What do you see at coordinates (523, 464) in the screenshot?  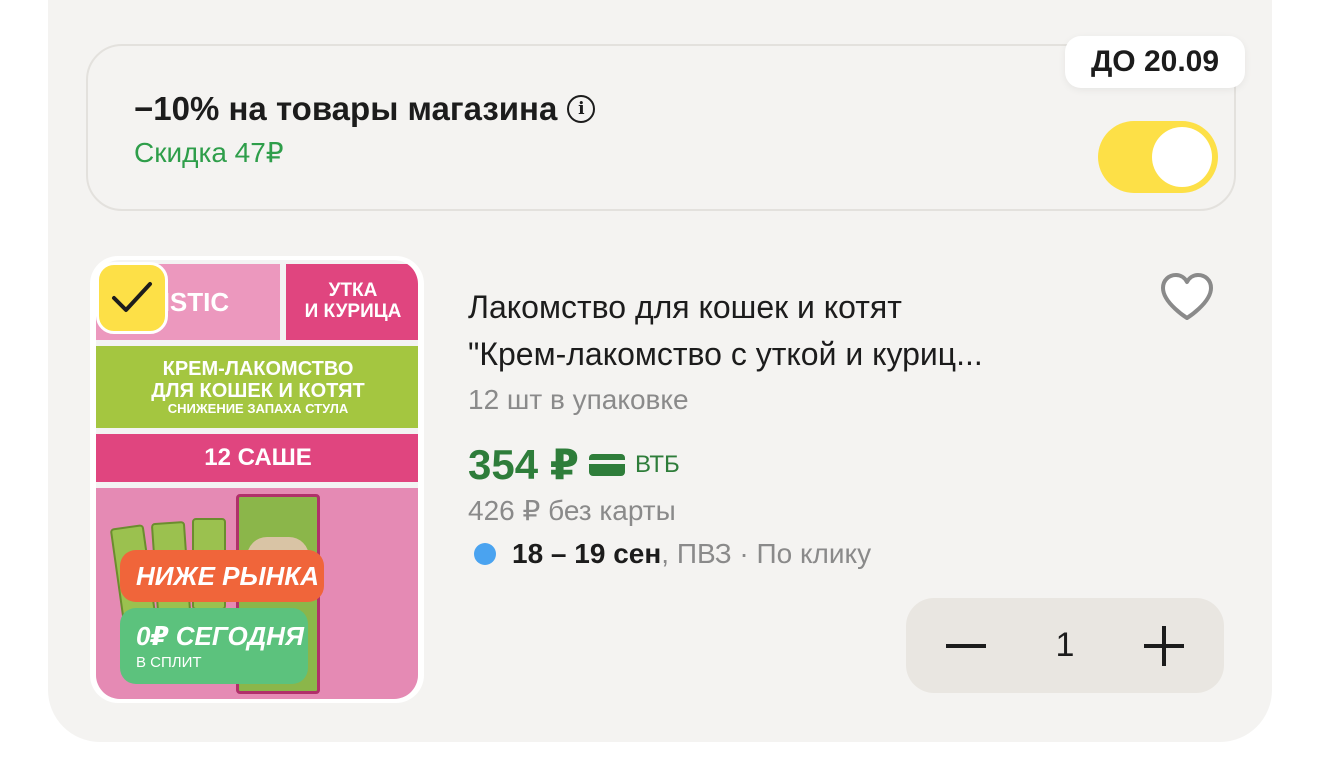 I see `card-price: 354 ₽` at bounding box center [523, 464].